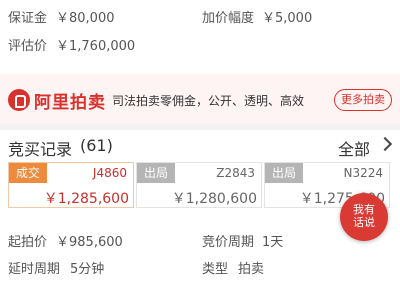 The image size is (400, 288). What do you see at coordinates (208, 101) in the screenshot?
I see `brand-slogan: 司法拍卖零佣金，公开、透明、高效` at bounding box center [208, 101].